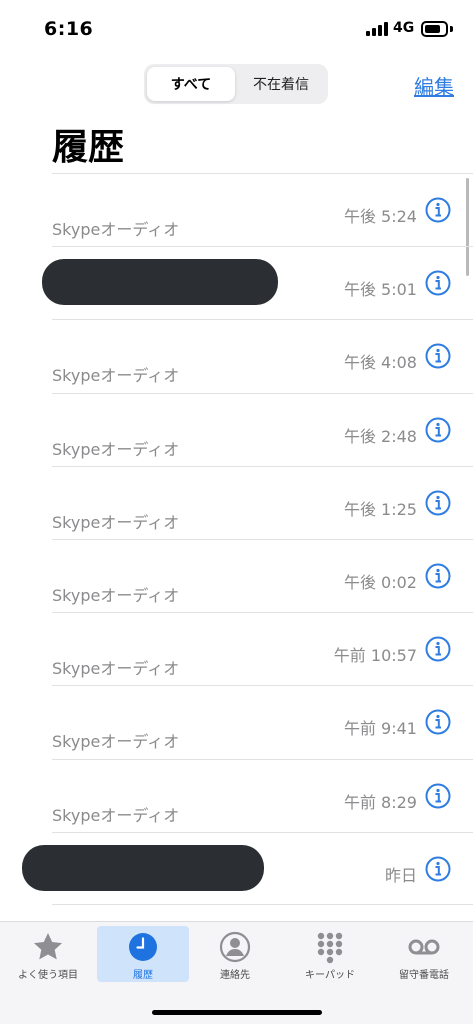  What do you see at coordinates (434, 85) in the screenshot?
I see `edit-button: 編集` at bounding box center [434, 85].